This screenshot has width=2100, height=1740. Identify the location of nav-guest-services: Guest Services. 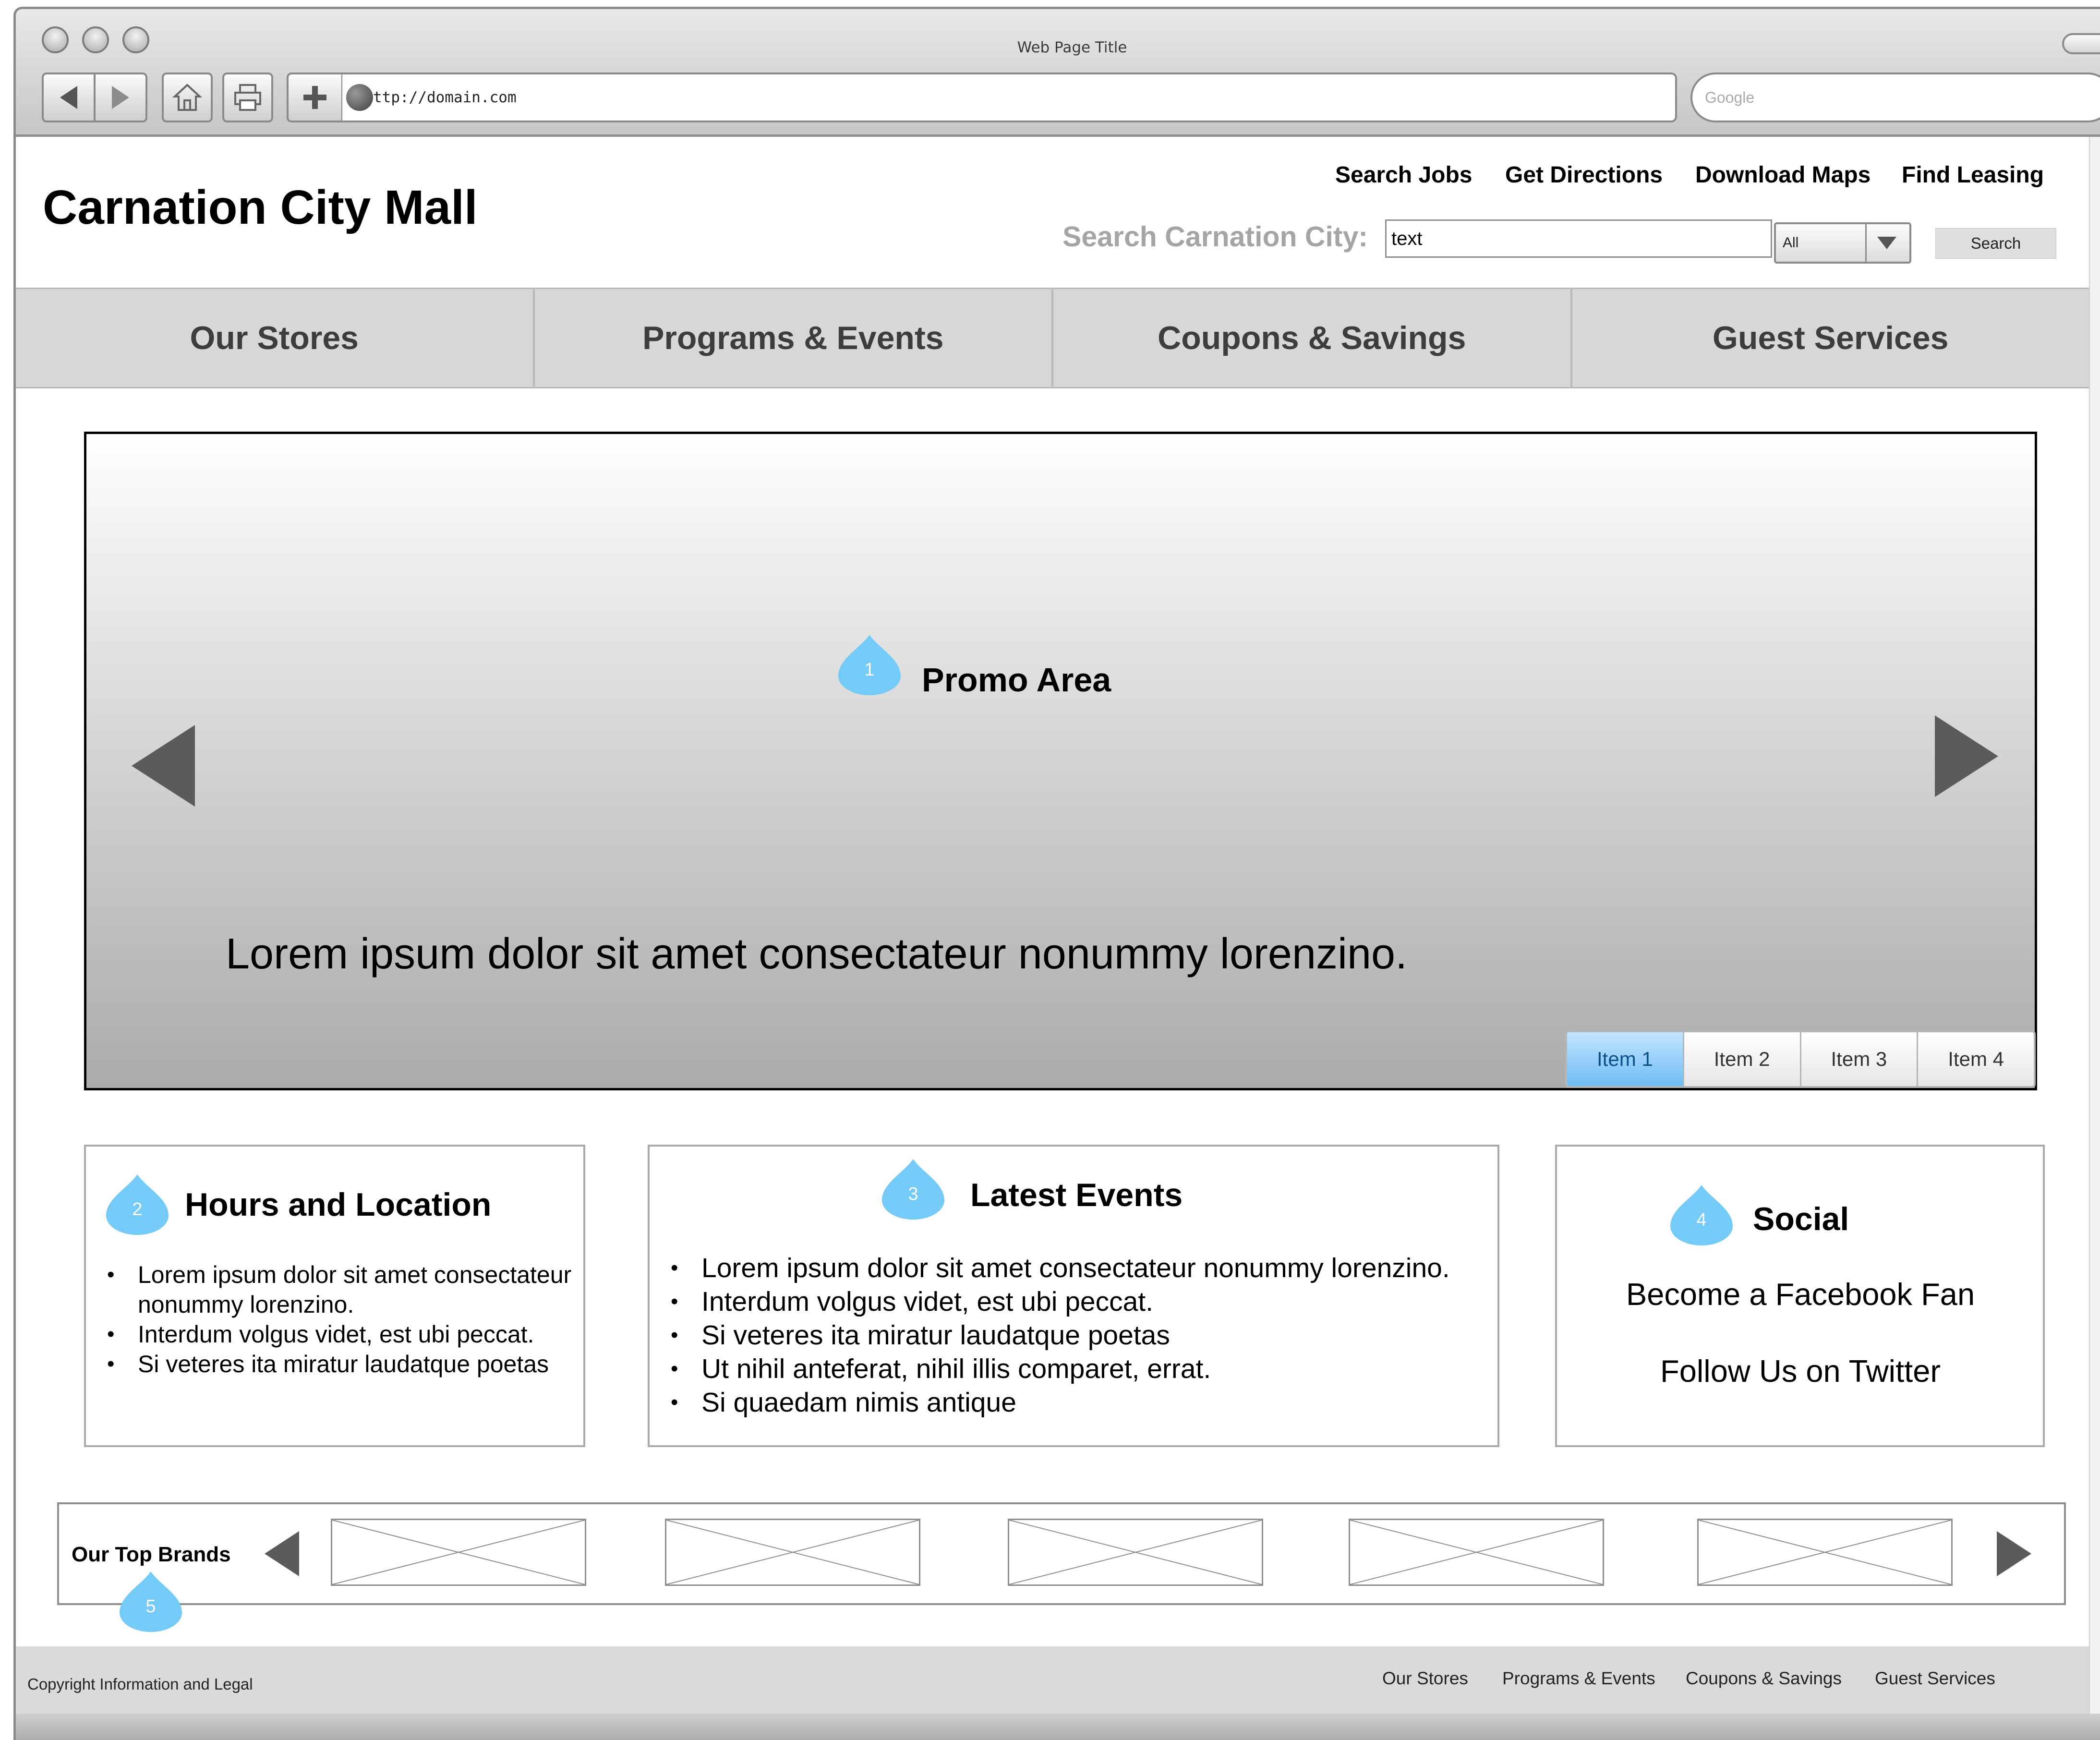
(1830, 338).